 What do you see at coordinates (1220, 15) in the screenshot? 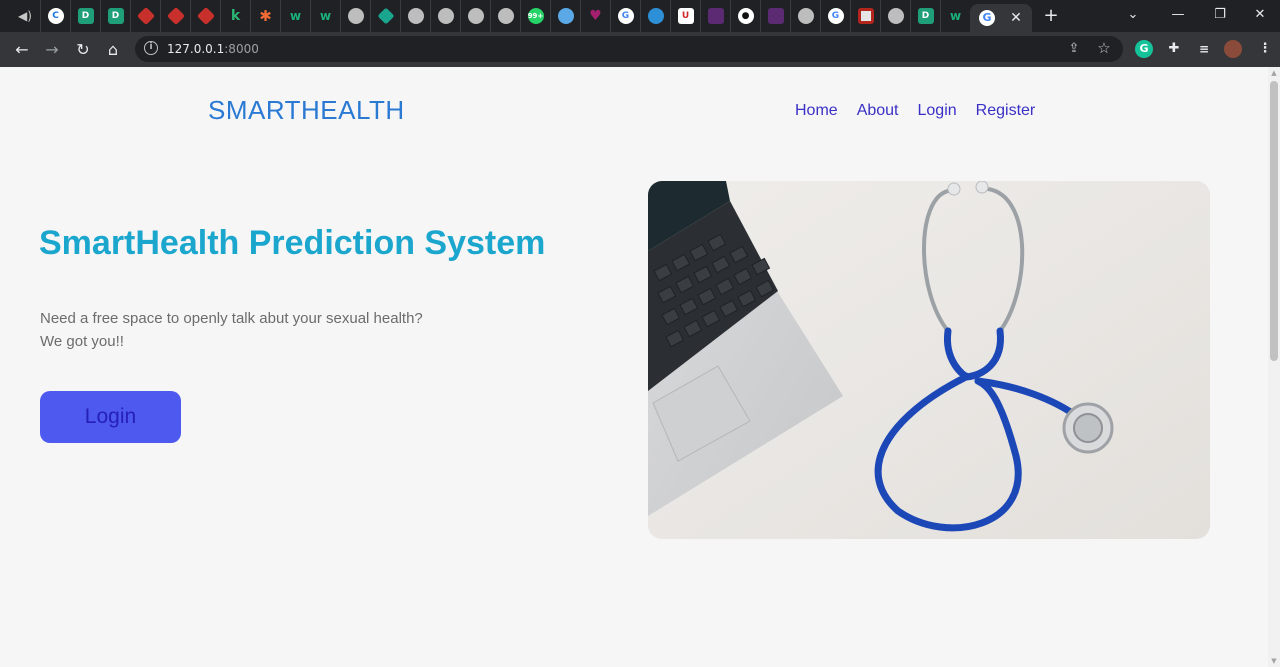
I see `restore-button: ❐` at bounding box center [1220, 15].